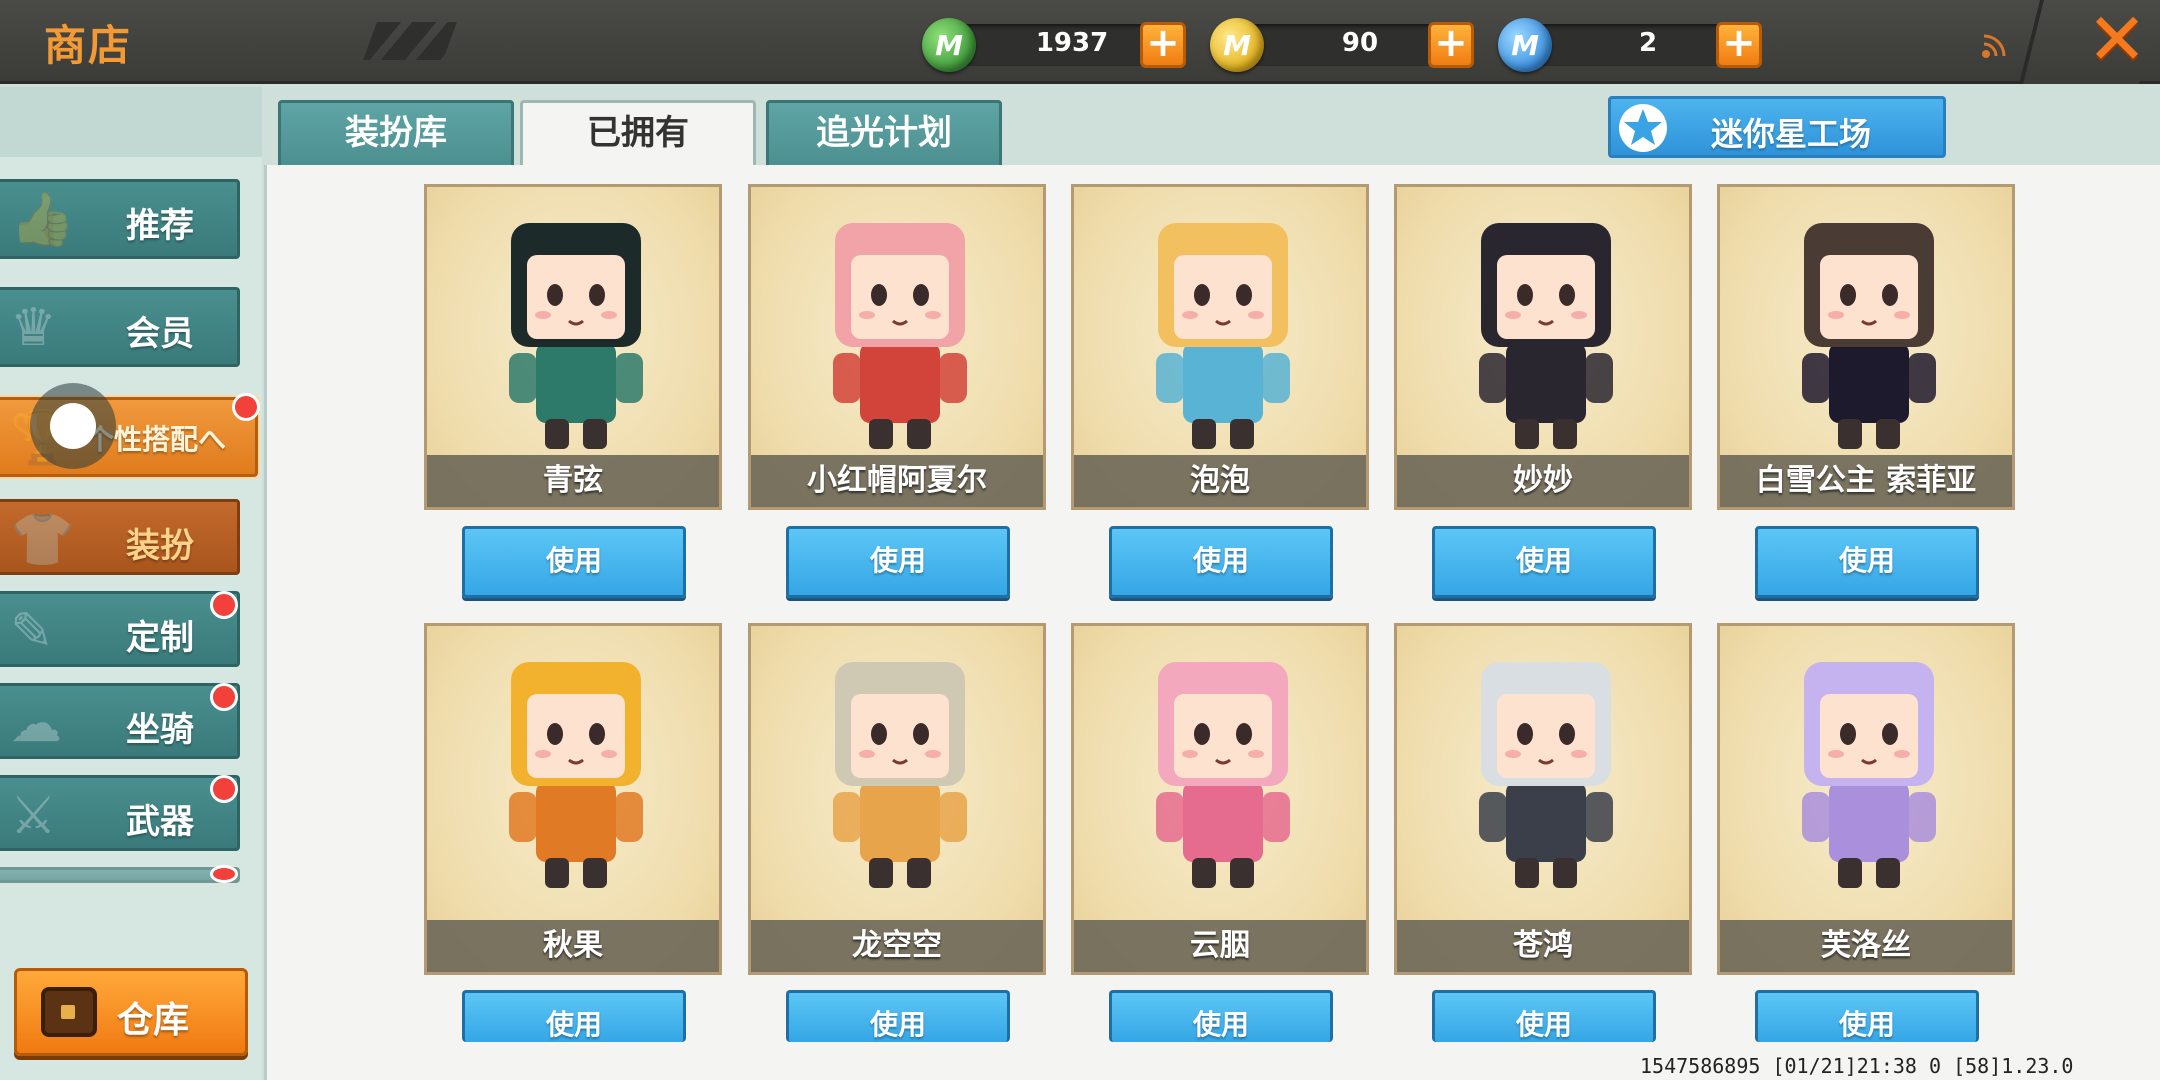 This screenshot has height=1080, width=2160. Describe the element at coordinates (42, 220) in the screenshot. I see `thumbs-up-icon: 👍` at that location.